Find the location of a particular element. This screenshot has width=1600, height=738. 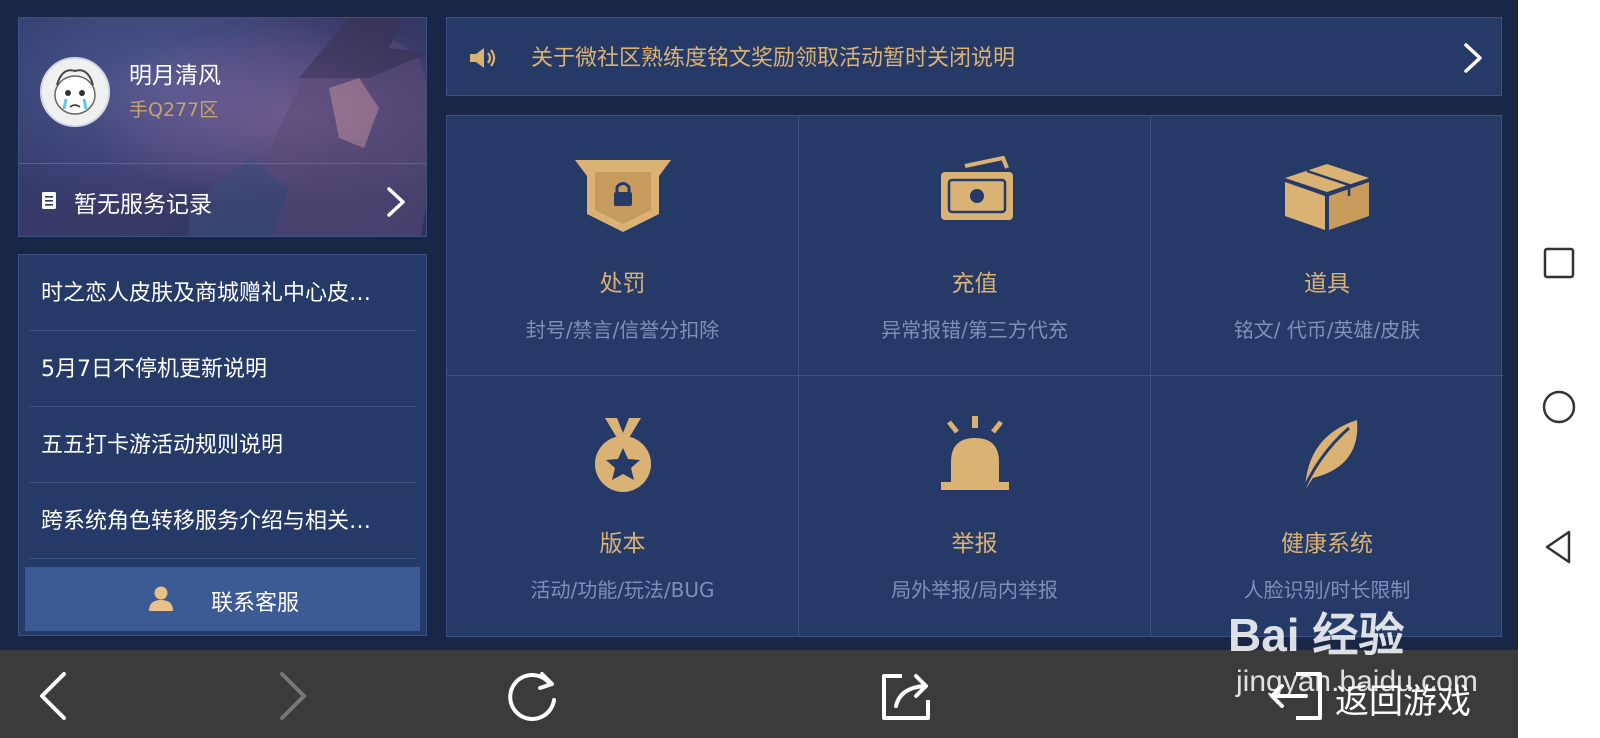

service-record-label: 暂无服务记录 is located at coordinates (143, 205).